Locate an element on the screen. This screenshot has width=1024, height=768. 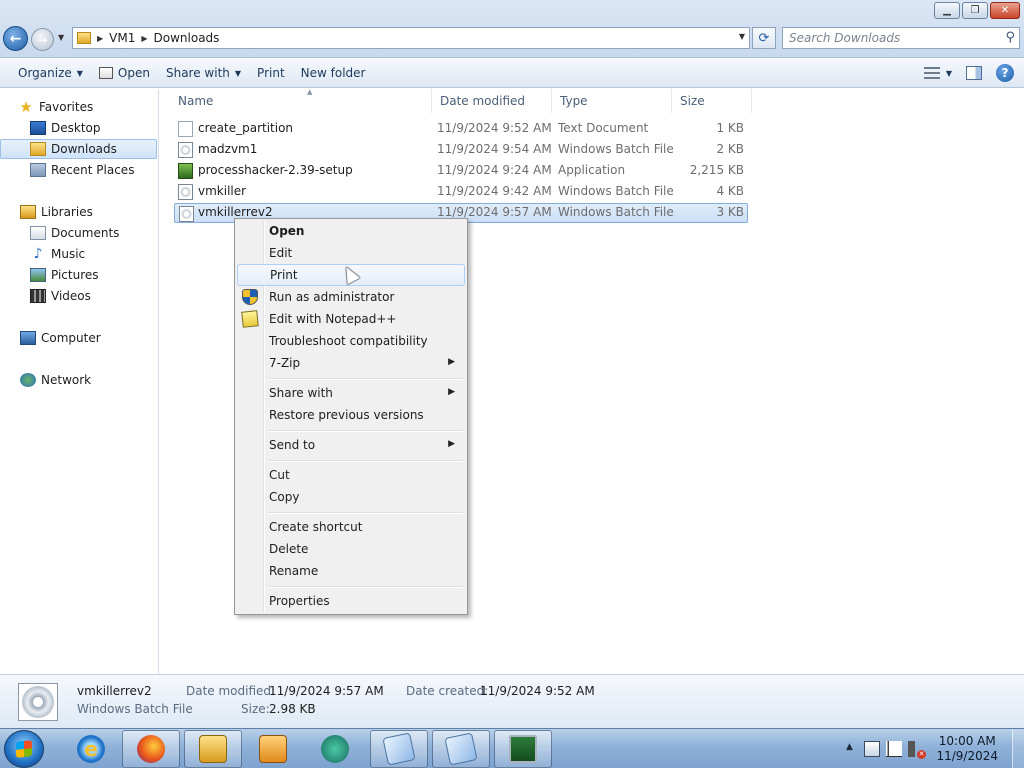
text-file-icon is located at coordinates (185, 129).